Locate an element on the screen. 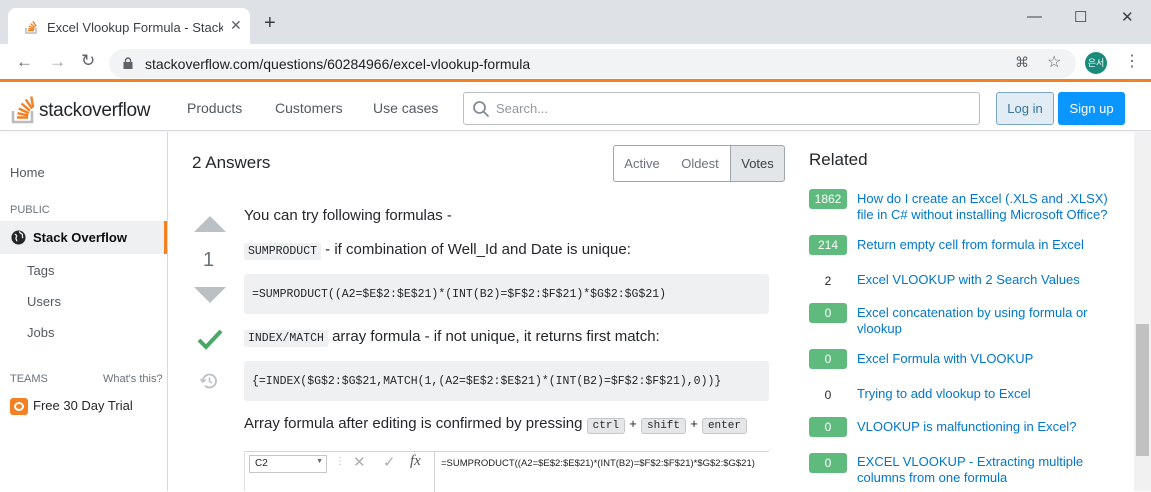 The image size is (1151, 492). login-button: Log in is located at coordinates (1025, 108).